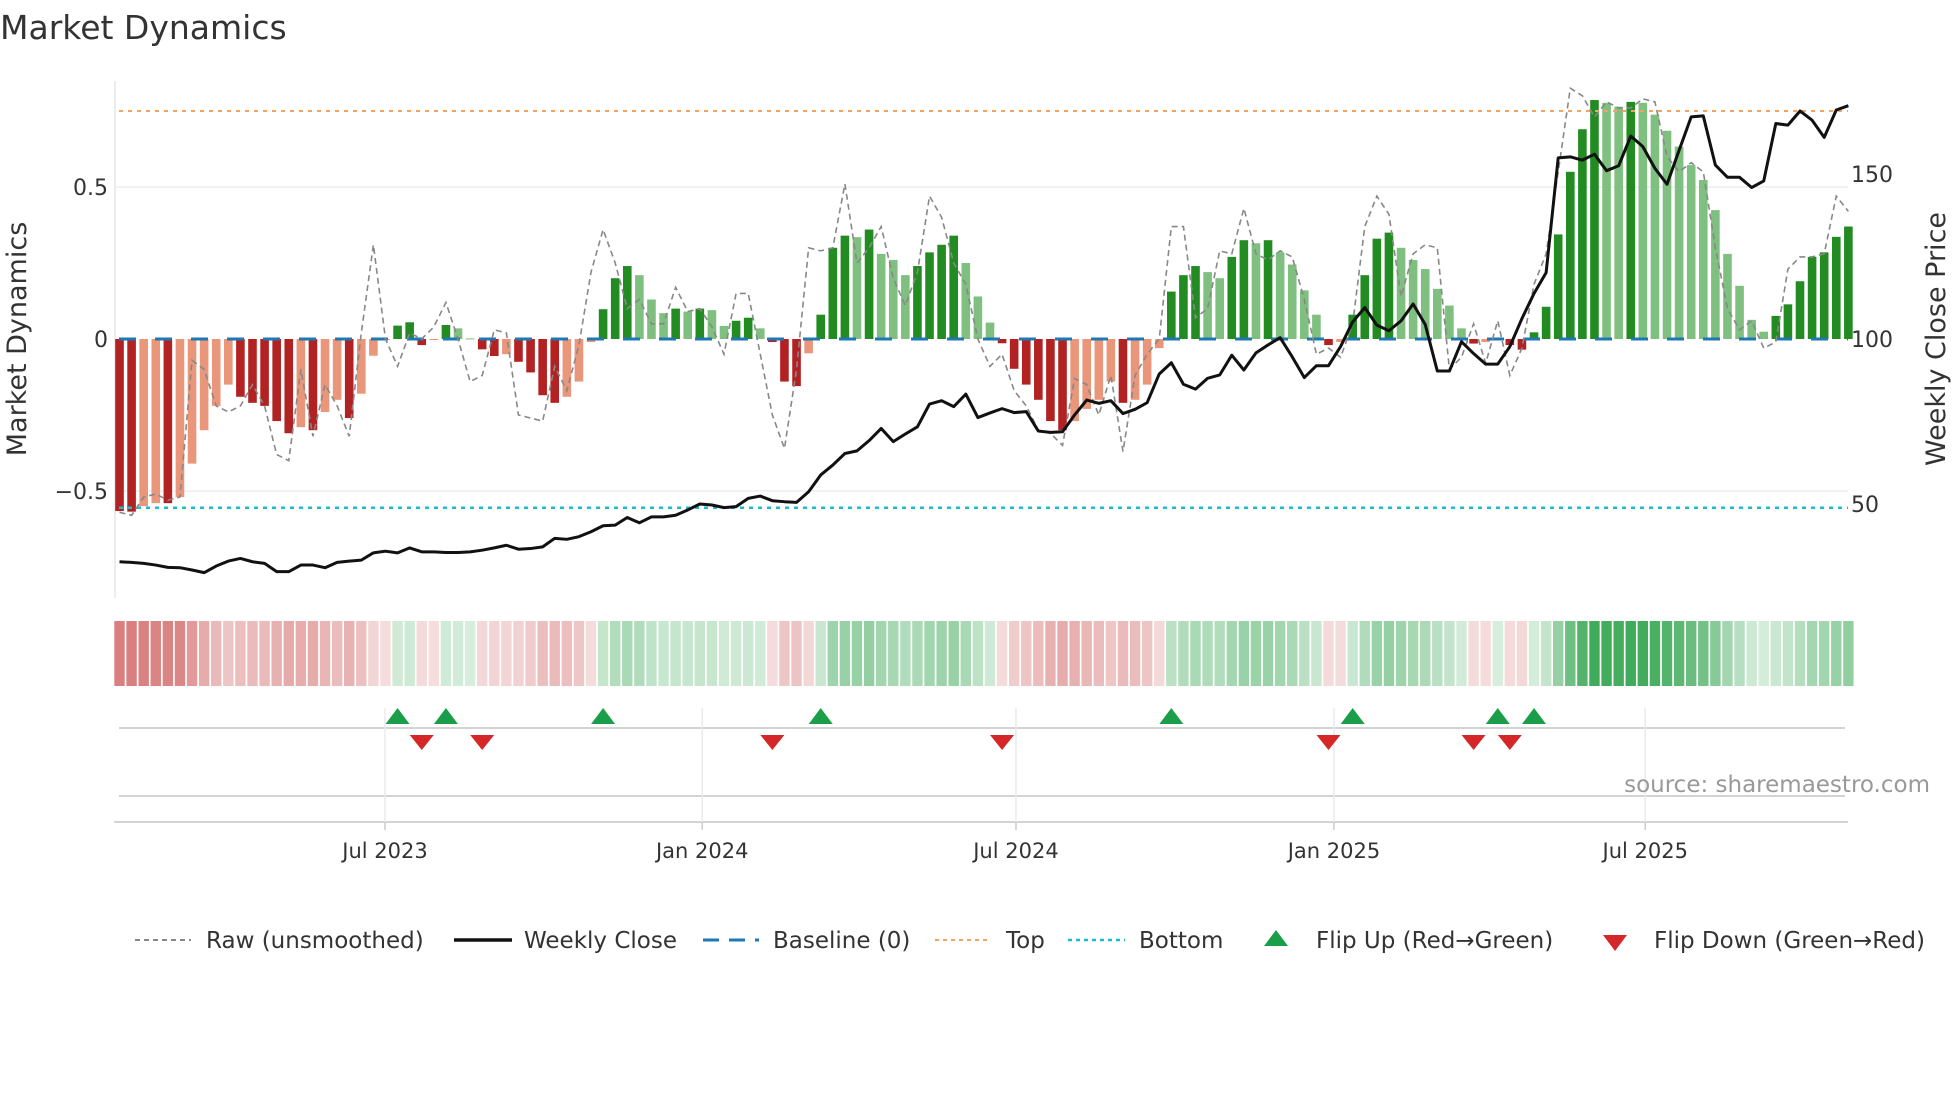 The image size is (1960, 1102). I want to click on legend-item-bottom: Bottom, so click(1145, 941).